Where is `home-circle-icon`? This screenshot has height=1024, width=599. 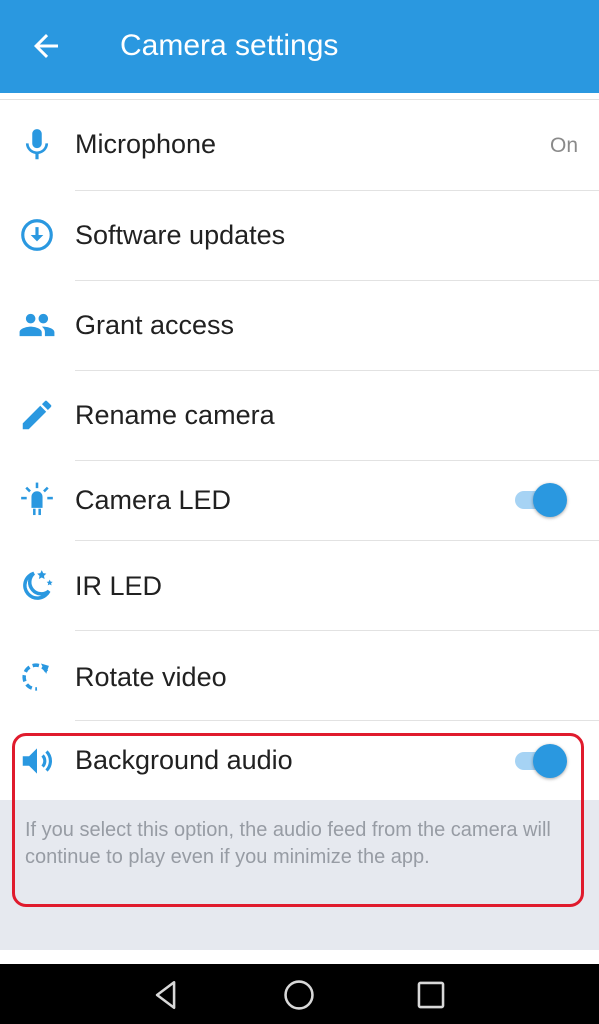 home-circle-icon is located at coordinates (299, 995).